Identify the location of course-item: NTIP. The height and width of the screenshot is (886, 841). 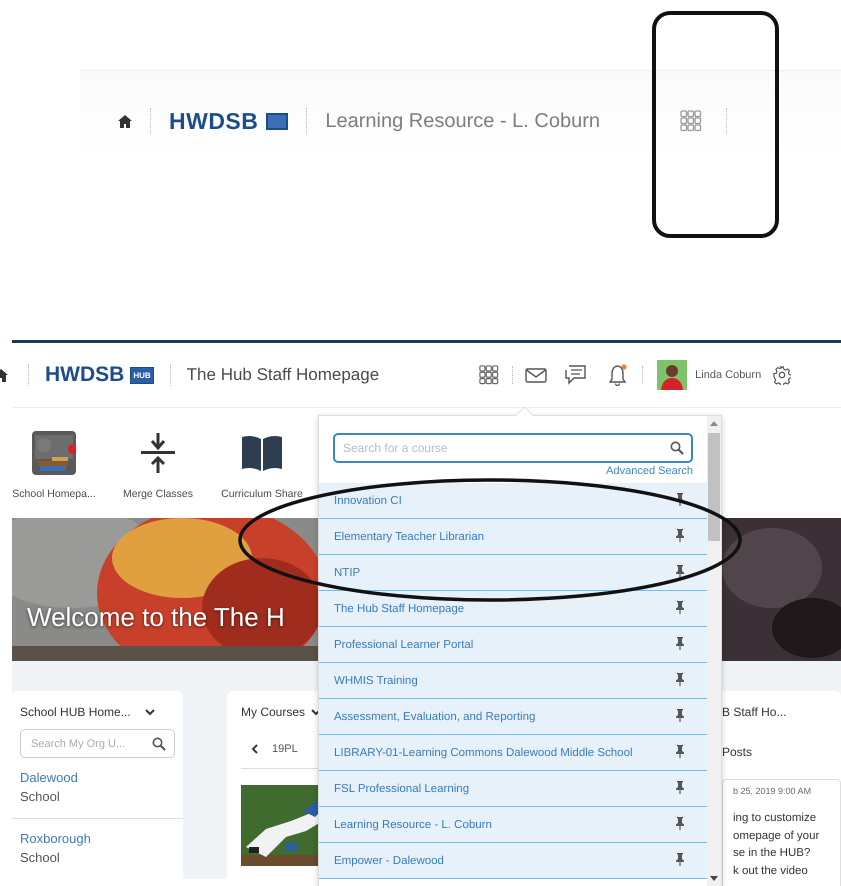
(513, 573).